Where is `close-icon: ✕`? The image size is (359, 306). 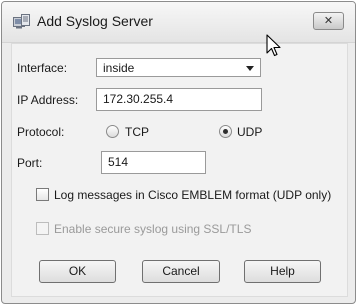
close-icon: ✕ is located at coordinates (328, 21).